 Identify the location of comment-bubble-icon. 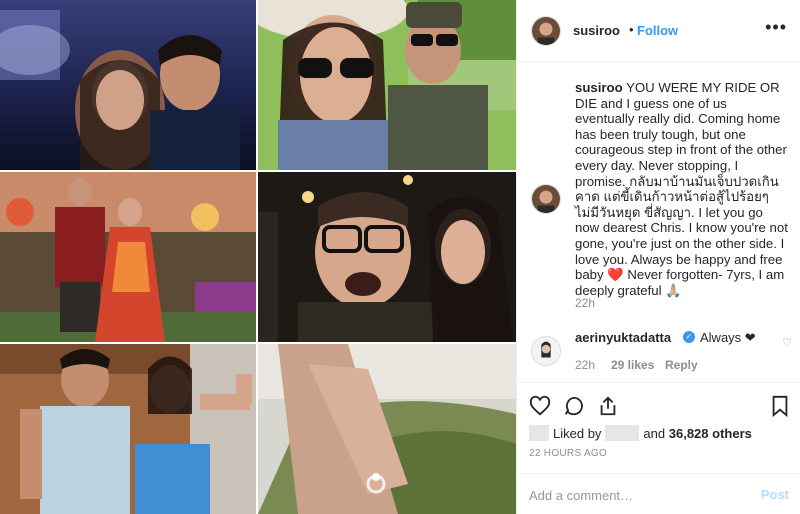
(574, 406).